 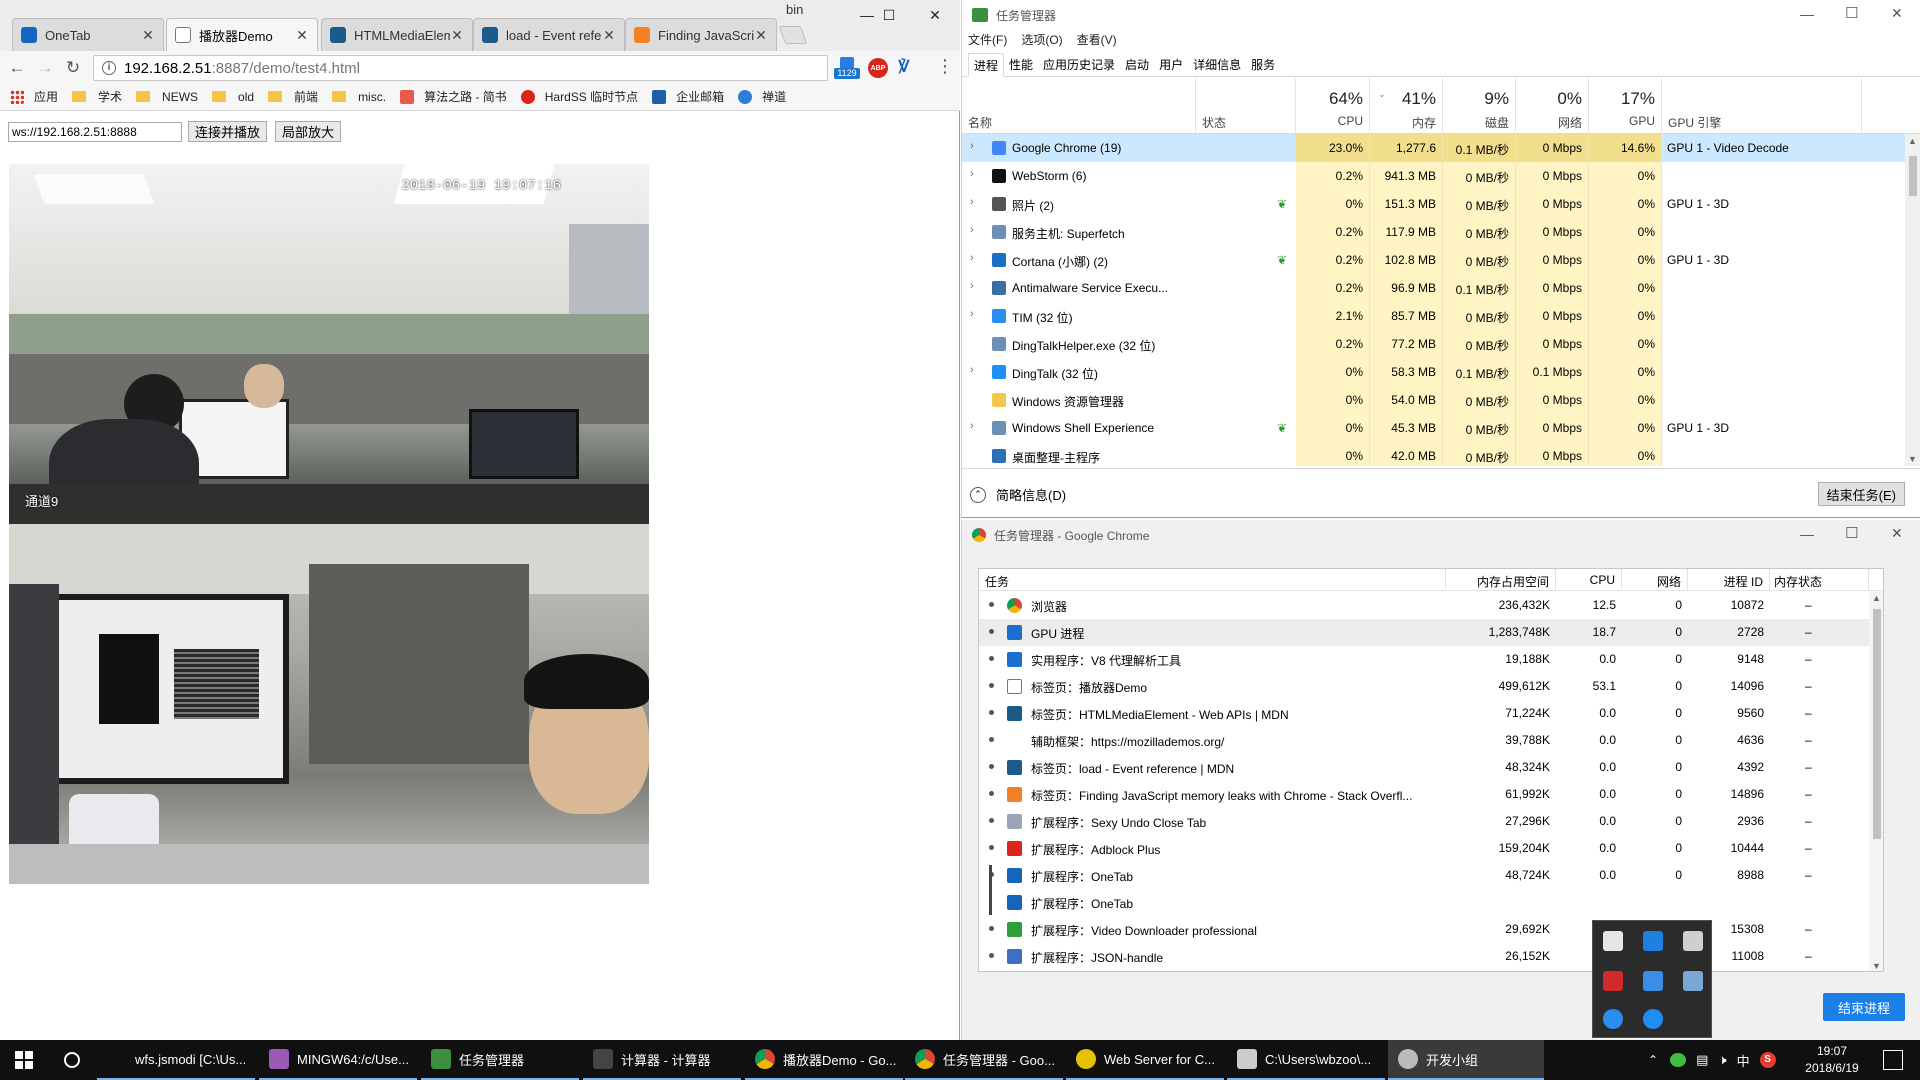 I want to click on column-gpu-engine: GPU 引擎, so click(x=1762, y=106).